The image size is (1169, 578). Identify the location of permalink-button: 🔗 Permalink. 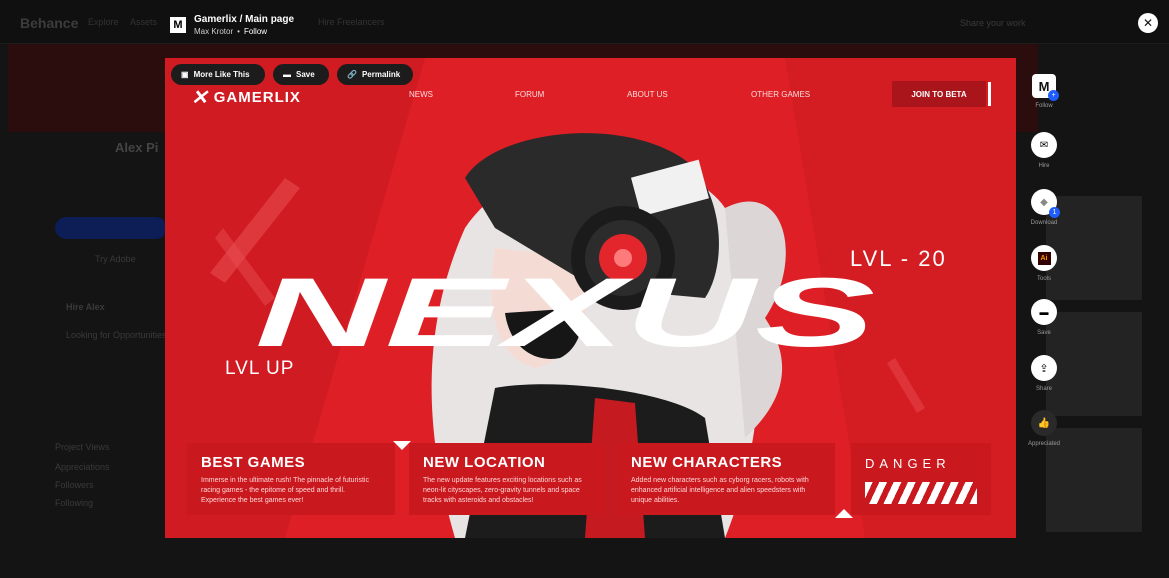
(375, 74).